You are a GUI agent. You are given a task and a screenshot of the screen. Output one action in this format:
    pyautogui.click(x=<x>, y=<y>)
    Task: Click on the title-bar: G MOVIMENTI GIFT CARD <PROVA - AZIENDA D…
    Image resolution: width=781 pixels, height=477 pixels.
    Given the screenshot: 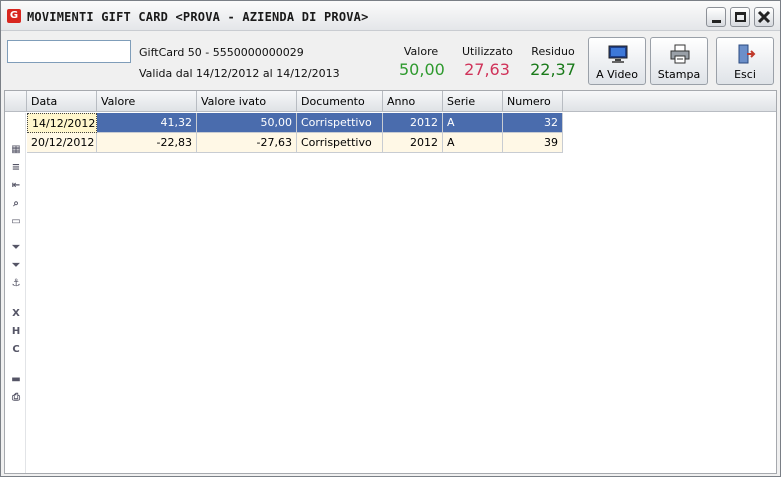 What is the action you would take?
    pyautogui.click(x=390, y=16)
    